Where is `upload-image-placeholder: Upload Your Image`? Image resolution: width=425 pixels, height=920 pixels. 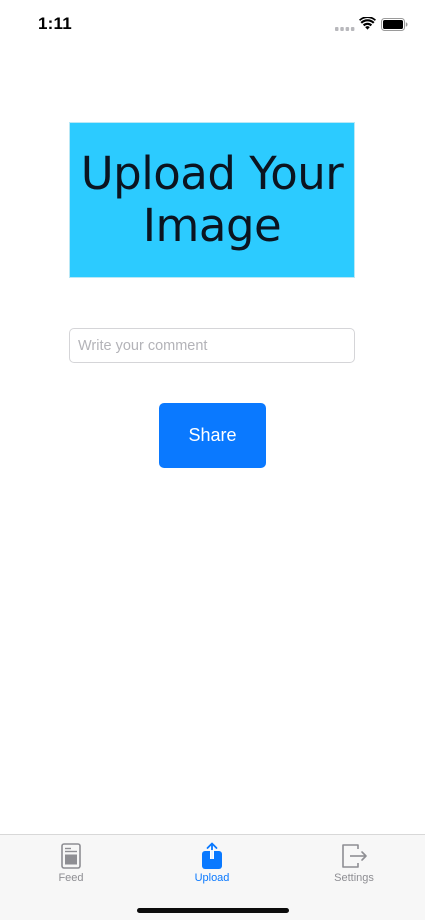
upload-image-placeholder: Upload Your Image is located at coordinates (212, 200).